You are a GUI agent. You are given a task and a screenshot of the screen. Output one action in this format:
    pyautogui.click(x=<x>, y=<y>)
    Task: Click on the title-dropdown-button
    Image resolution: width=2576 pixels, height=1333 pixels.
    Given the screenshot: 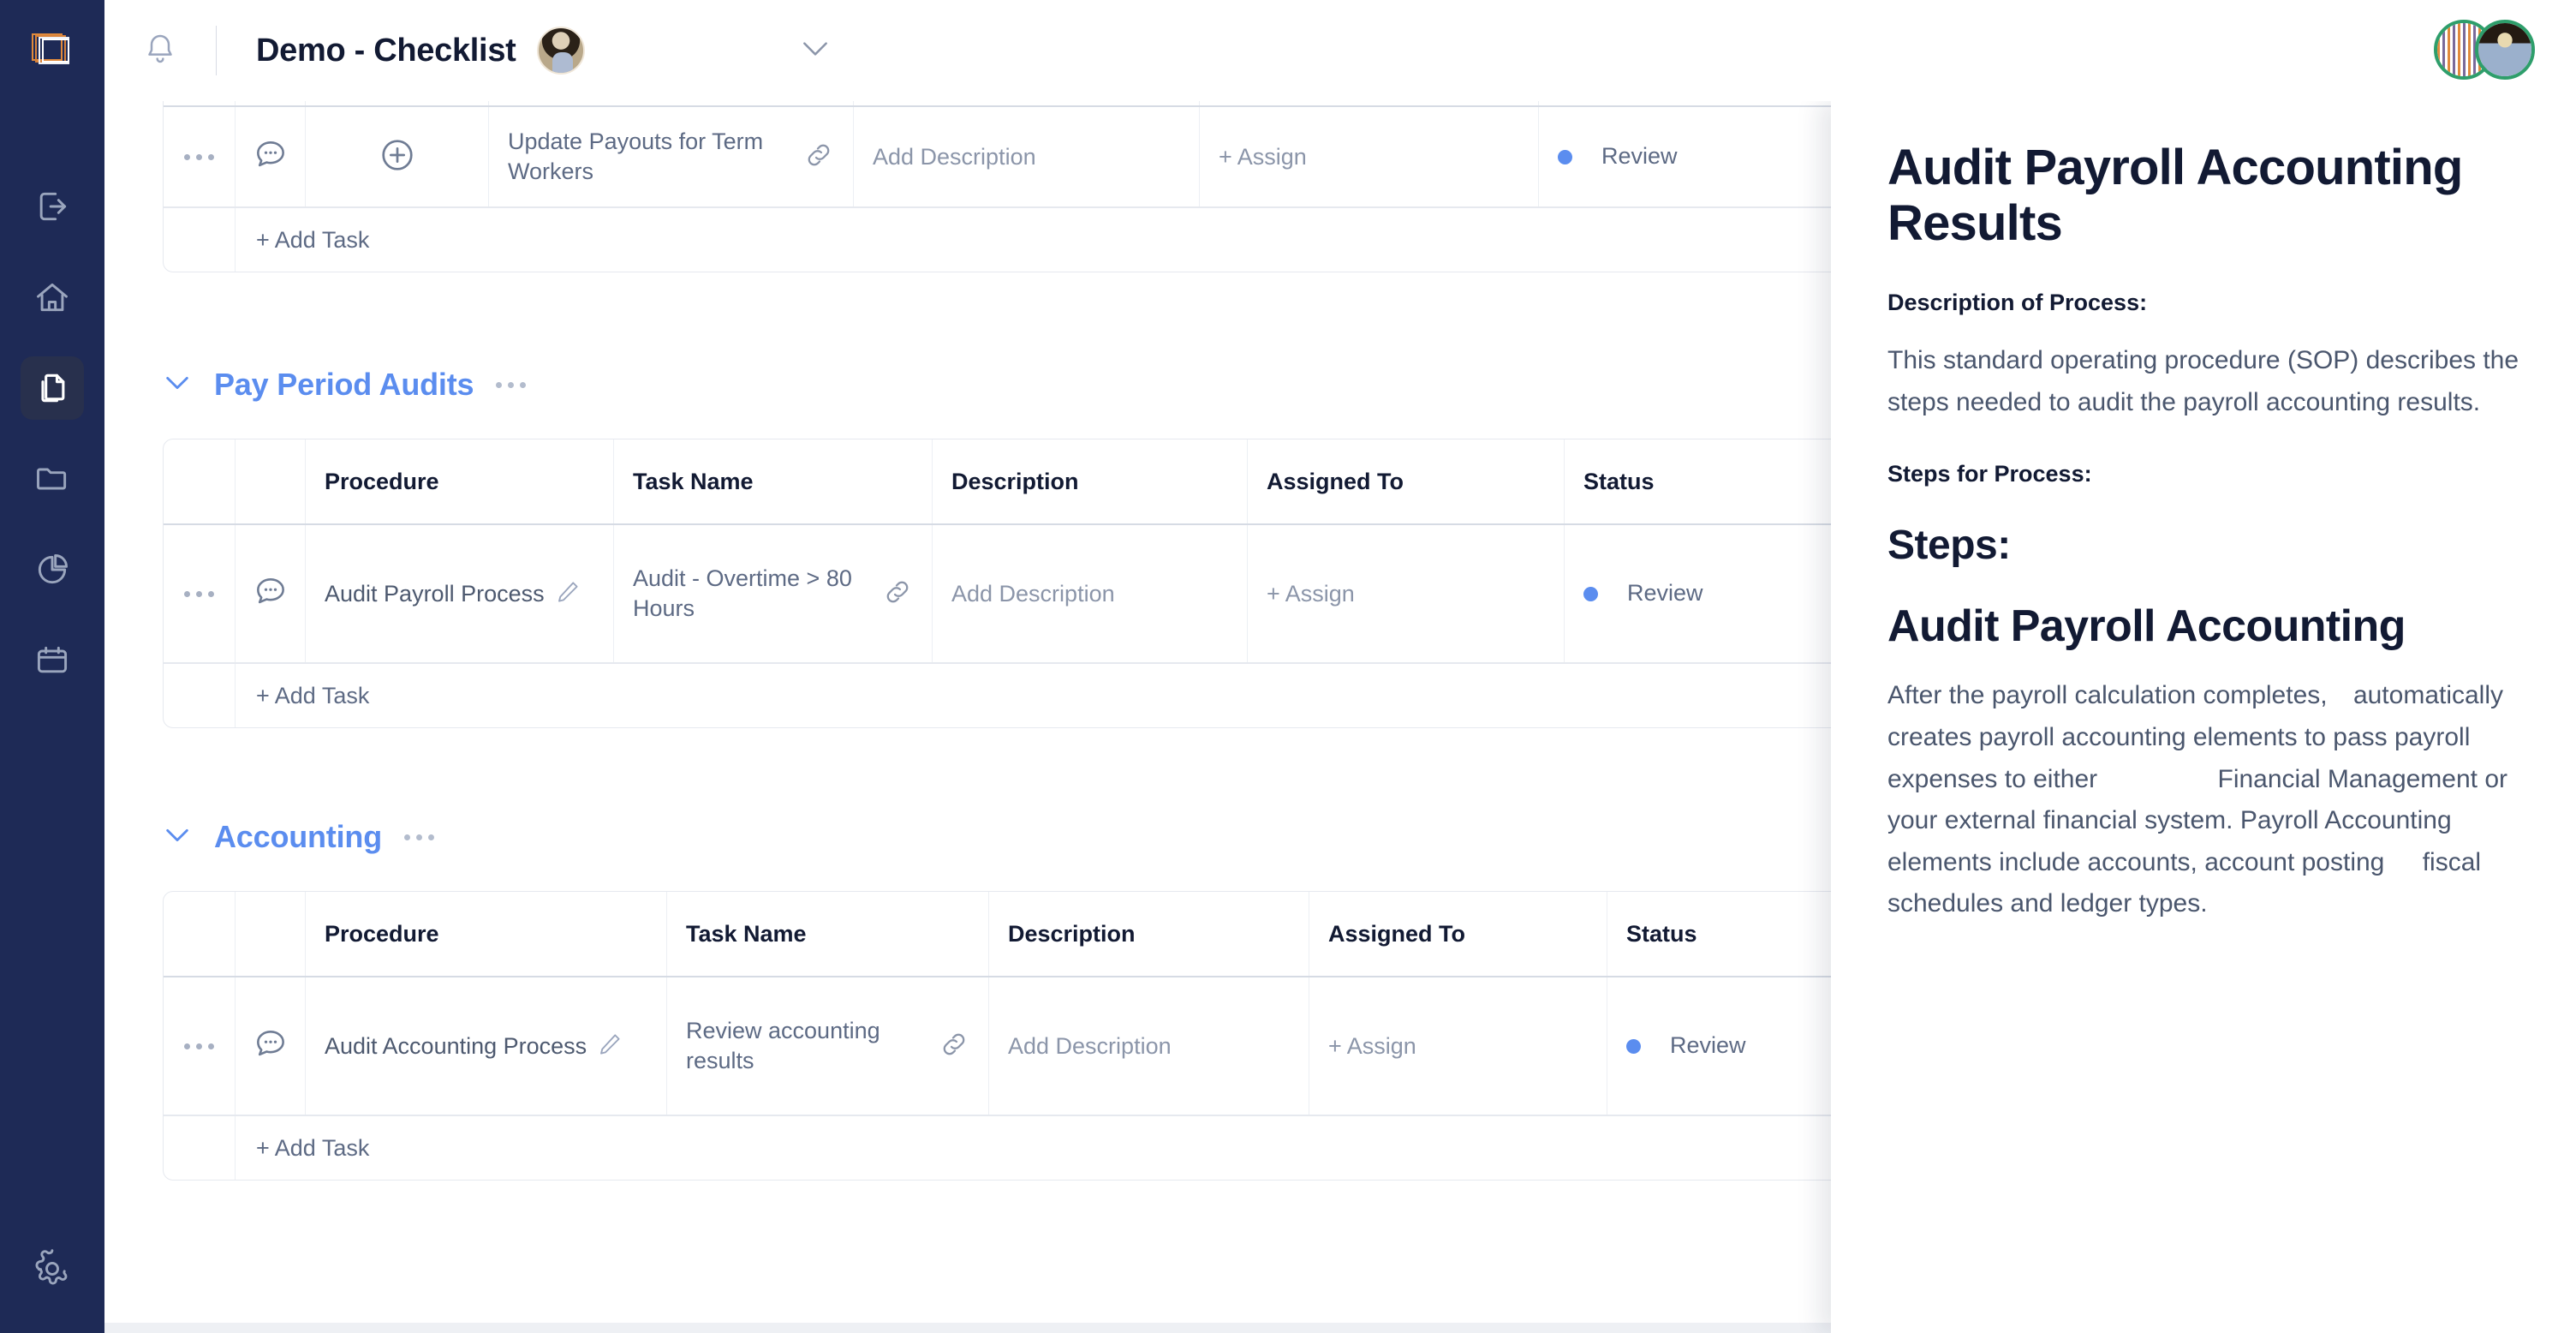 What is the action you would take?
    pyautogui.click(x=815, y=51)
    